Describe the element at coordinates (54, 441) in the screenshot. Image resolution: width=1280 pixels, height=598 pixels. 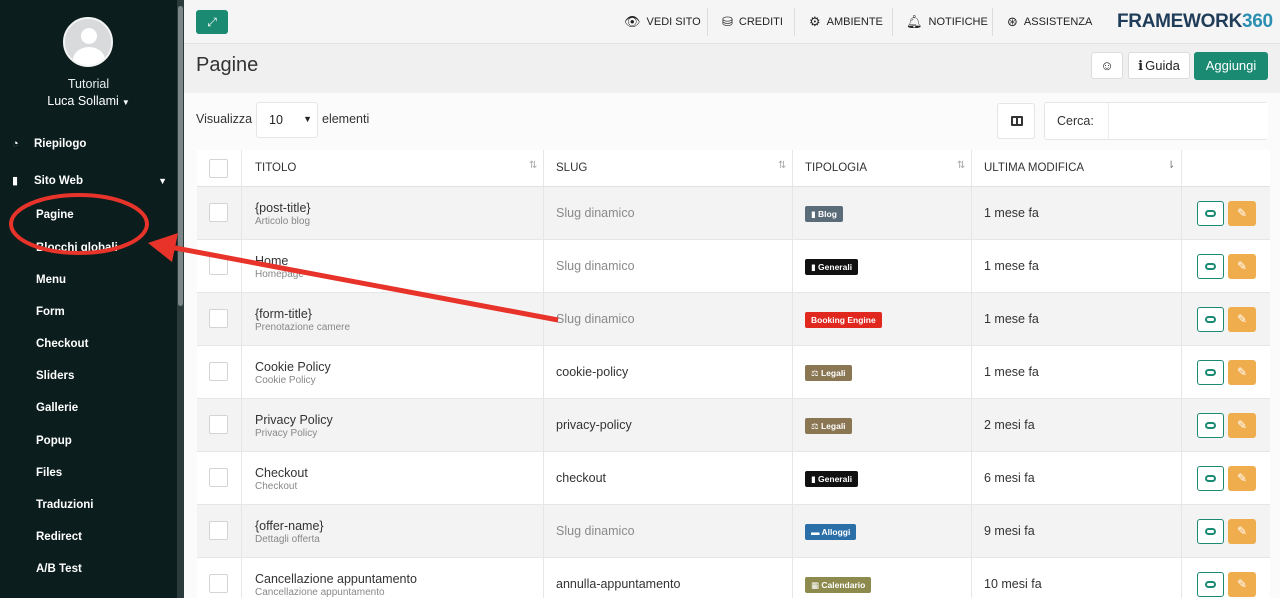
I see `sidebar-subitem-popup: Popup` at that location.